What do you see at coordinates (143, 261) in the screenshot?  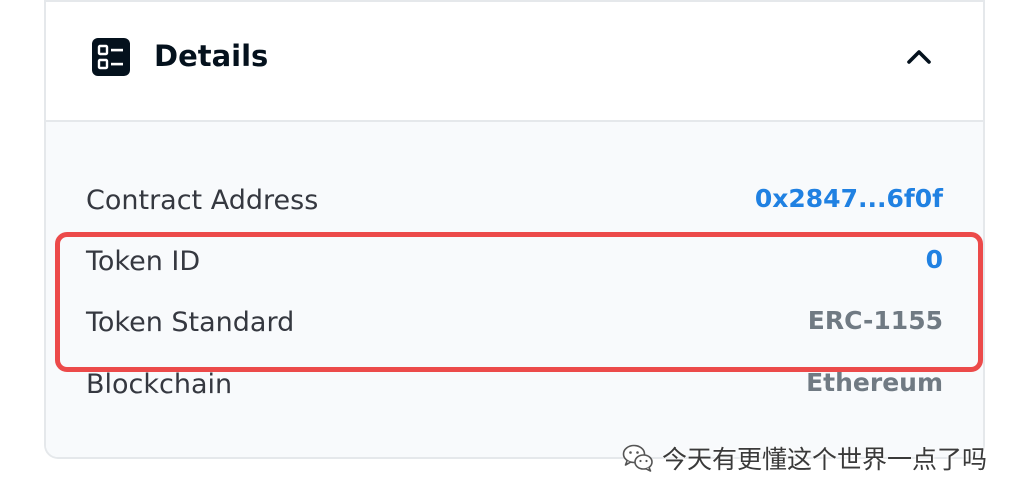 I see `token-id-label: Token ID` at bounding box center [143, 261].